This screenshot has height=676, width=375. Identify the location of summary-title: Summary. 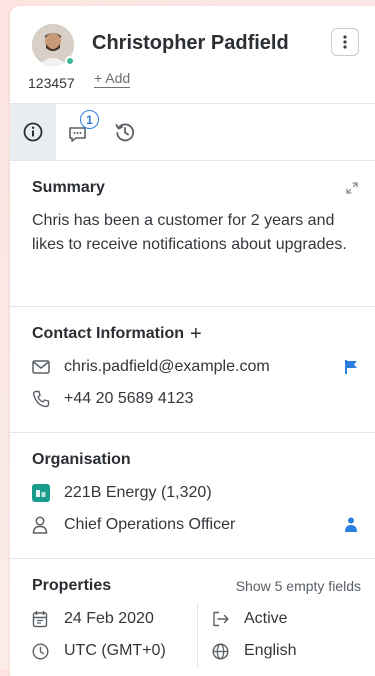
(68, 187).